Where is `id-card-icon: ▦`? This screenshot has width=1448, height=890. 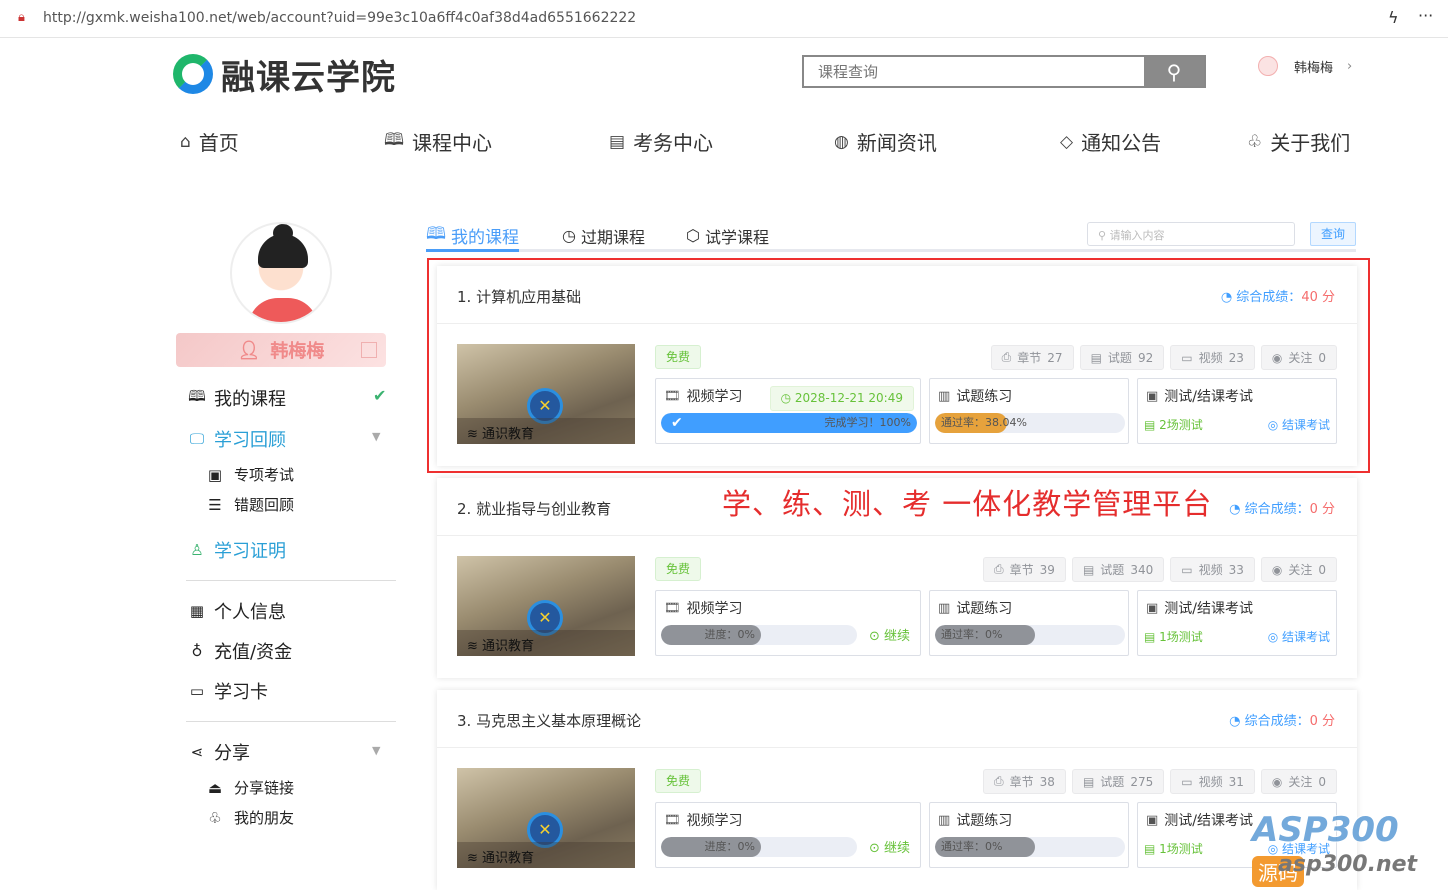
id-card-icon: ▦ is located at coordinates (197, 611).